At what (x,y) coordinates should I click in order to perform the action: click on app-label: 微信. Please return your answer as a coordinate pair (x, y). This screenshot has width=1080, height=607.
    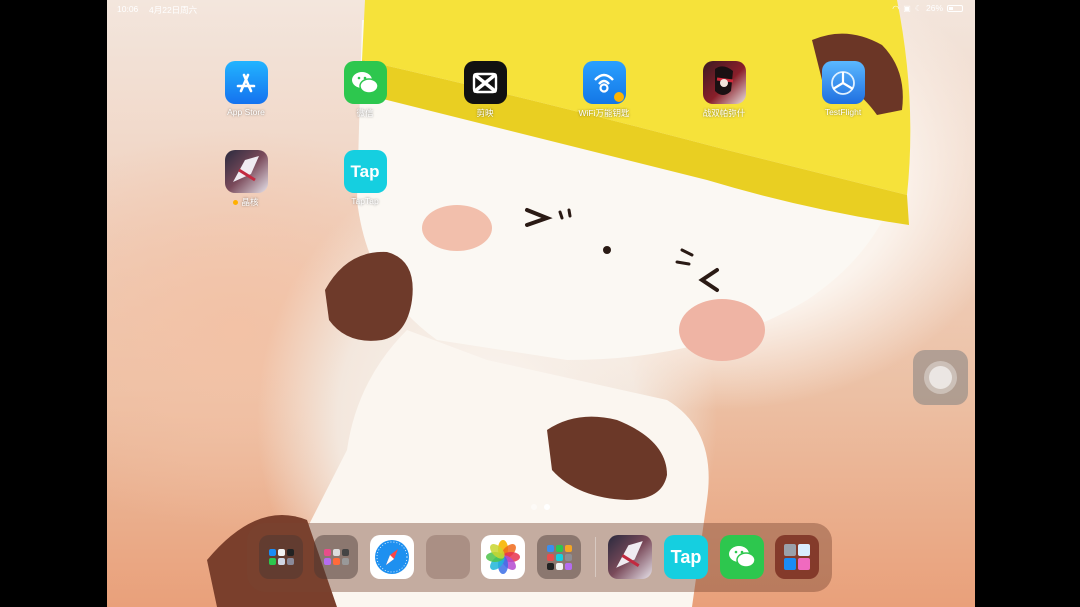
    Looking at the image, I should click on (365, 113).